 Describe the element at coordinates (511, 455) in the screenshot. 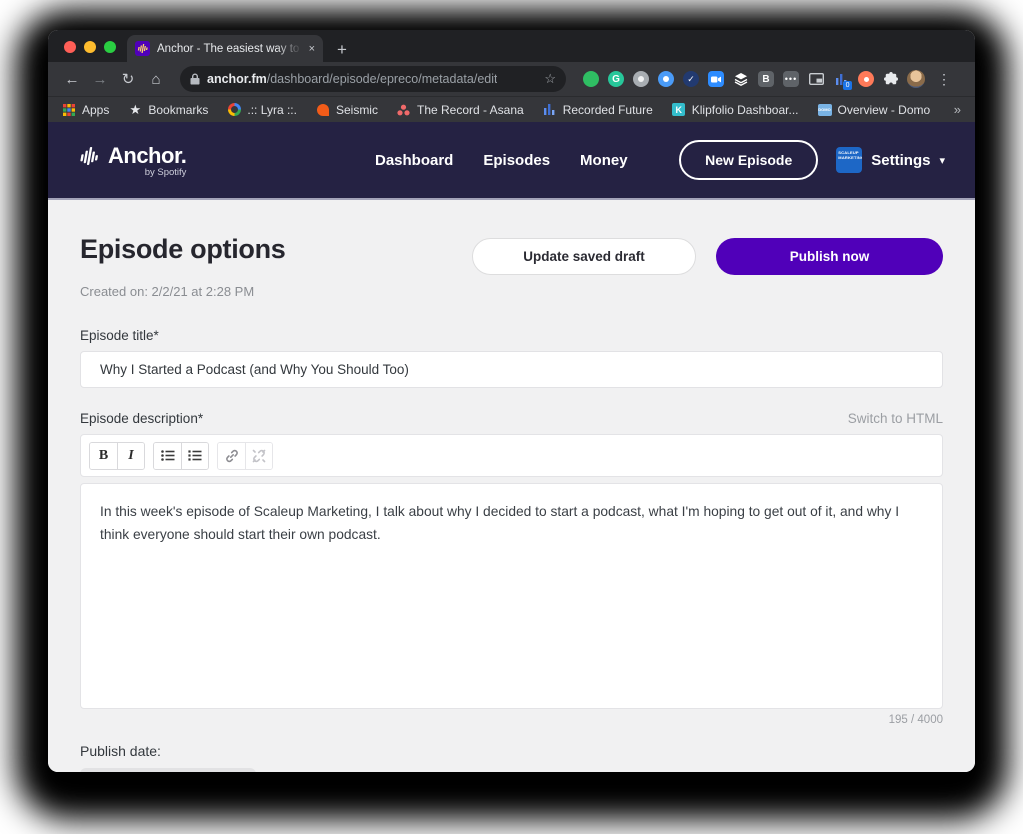

I see `description-editor-toolbar: B I` at that location.